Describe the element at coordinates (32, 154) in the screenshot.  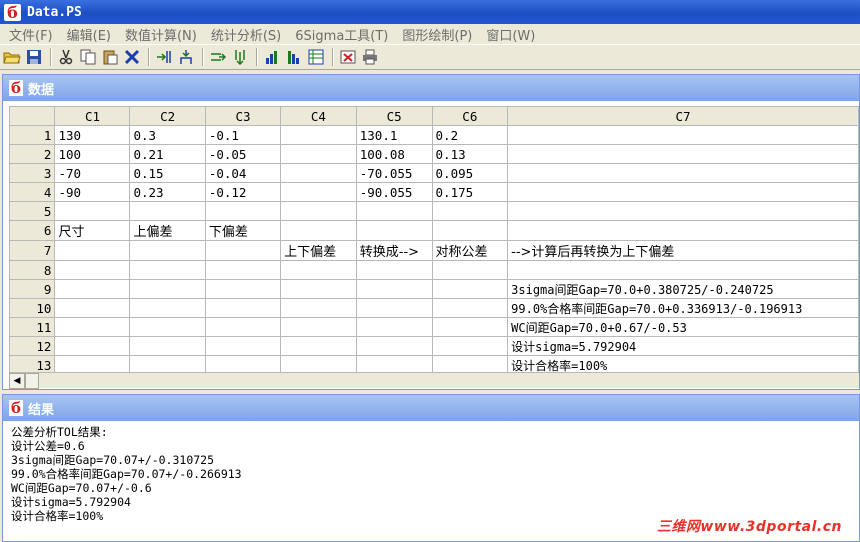
I see `row-header: 2` at that location.